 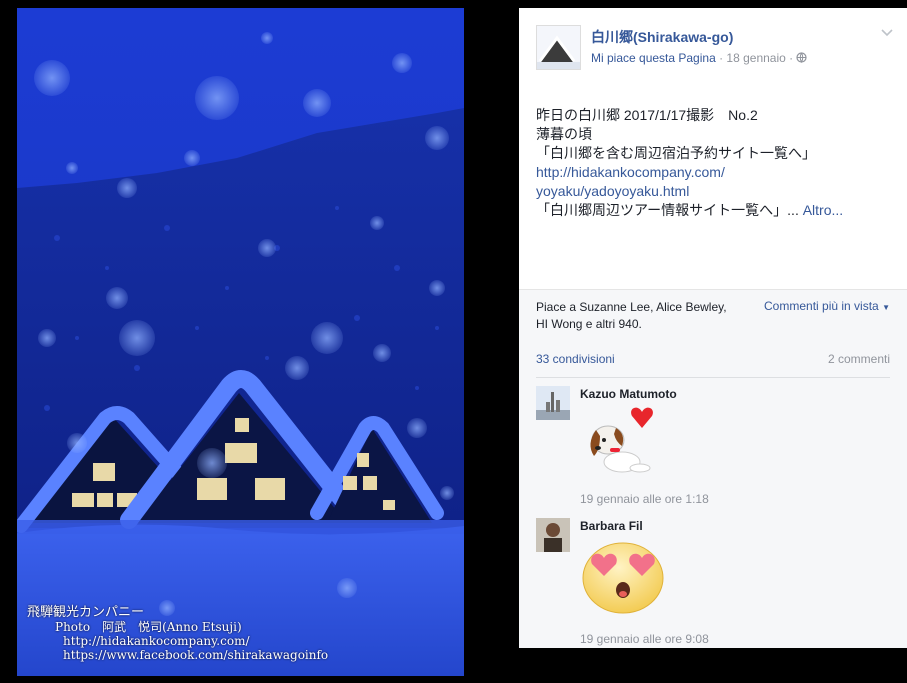 I want to click on post-date: 18 gennaio, so click(x=755, y=58).